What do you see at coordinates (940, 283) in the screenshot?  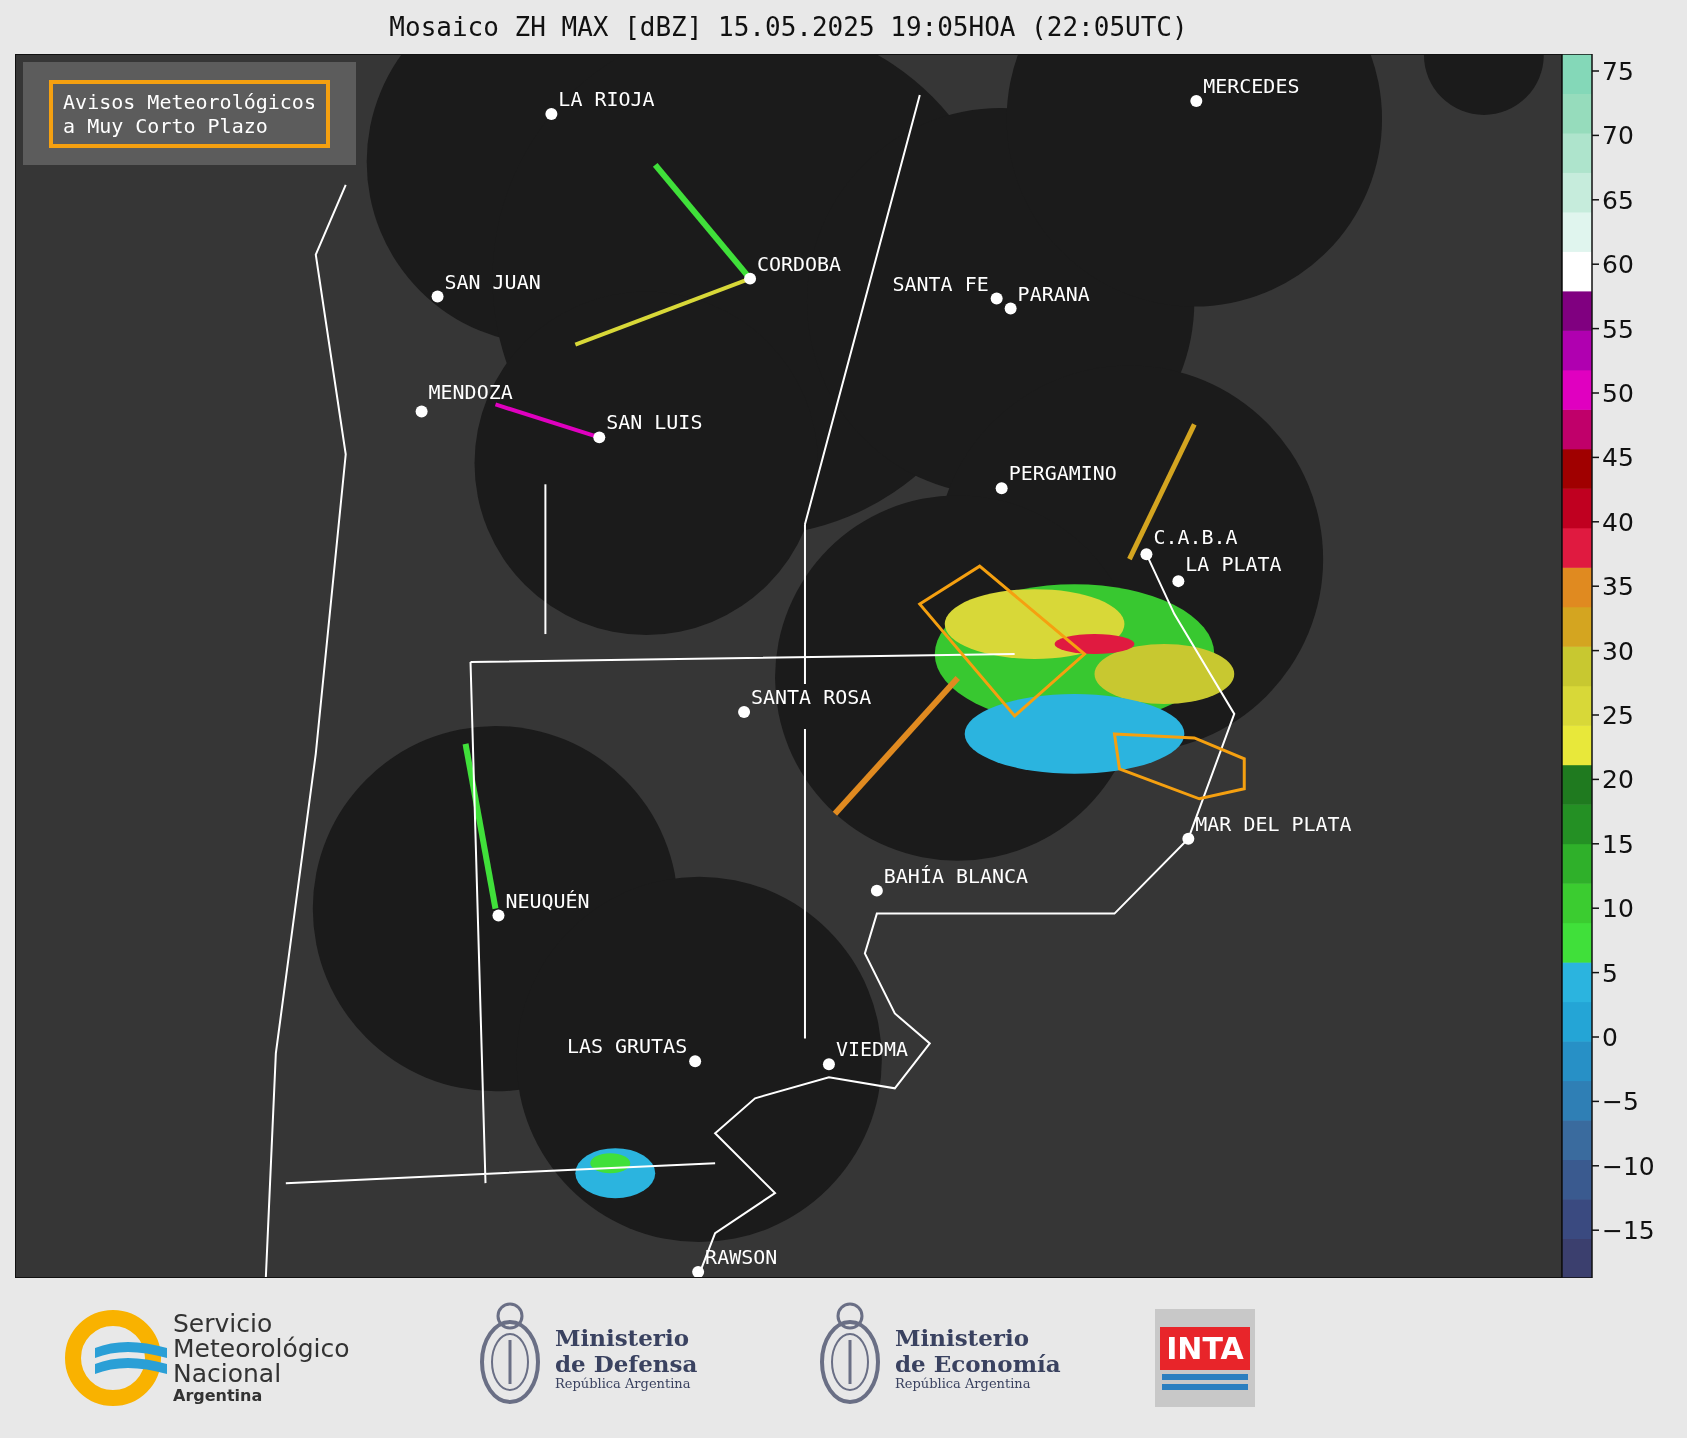 I see `city-label: SANTA FE` at bounding box center [940, 283].